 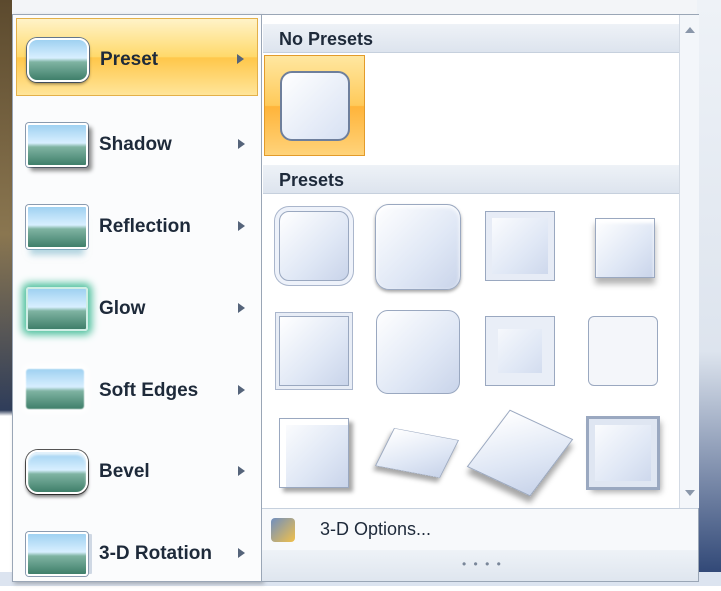 I want to click on menu-item-label: Shadow, so click(x=135, y=144).